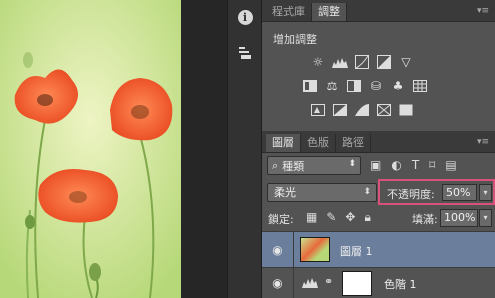 This screenshot has width=495, height=298. What do you see at coordinates (400, 284) in the screenshot?
I see `layer-name: 色階 1` at bounding box center [400, 284].